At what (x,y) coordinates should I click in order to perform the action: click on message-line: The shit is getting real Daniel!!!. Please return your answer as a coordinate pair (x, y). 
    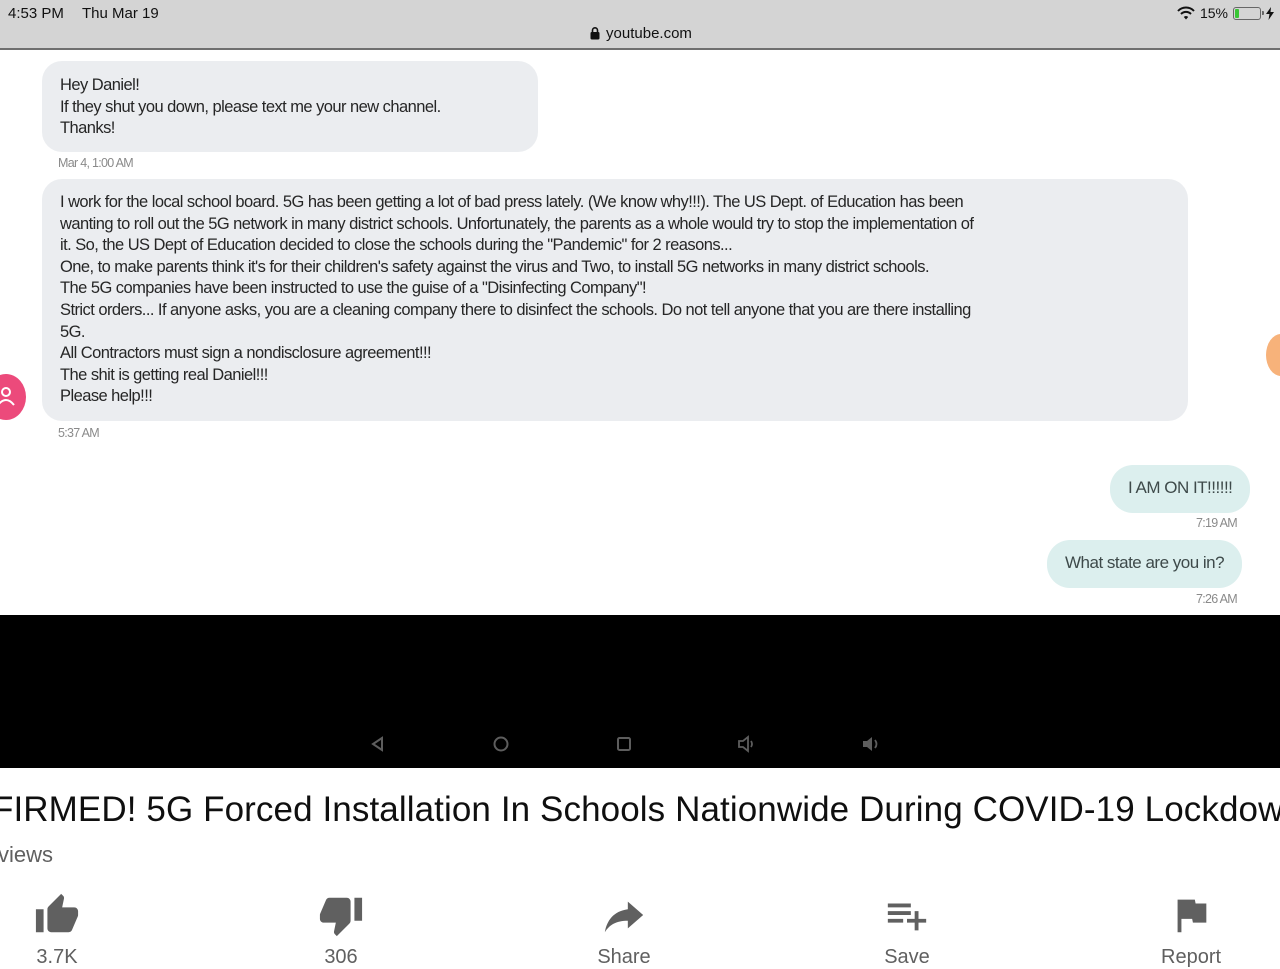
    Looking at the image, I should click on (164, 374).